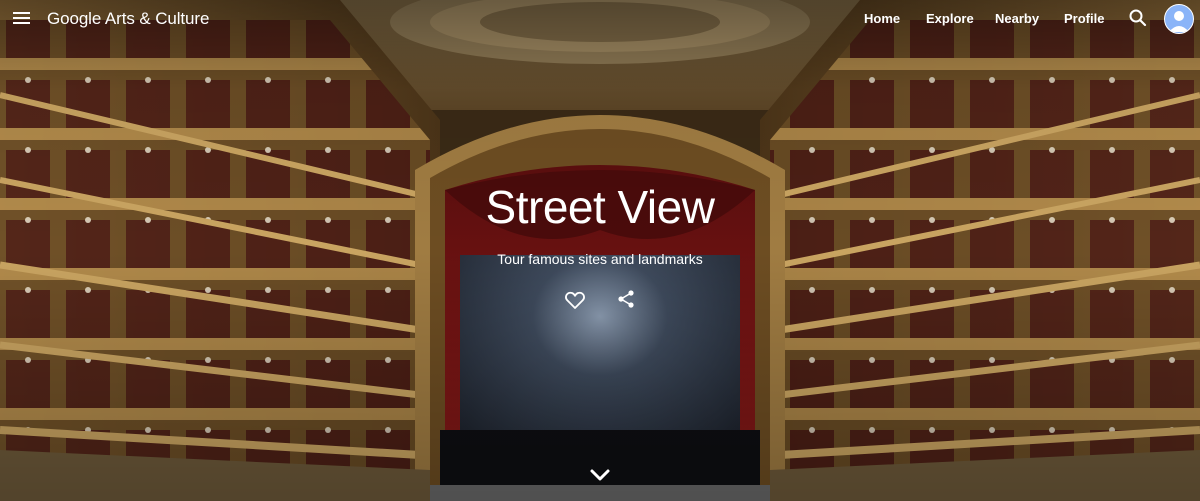 Image resolution: width=1200 pixels, height=501 pixels. What do you see at coordinates (128, 19) in the screenshot?
I see `site-logo: Google Arts & Culture` at bounding box center [128, 19].